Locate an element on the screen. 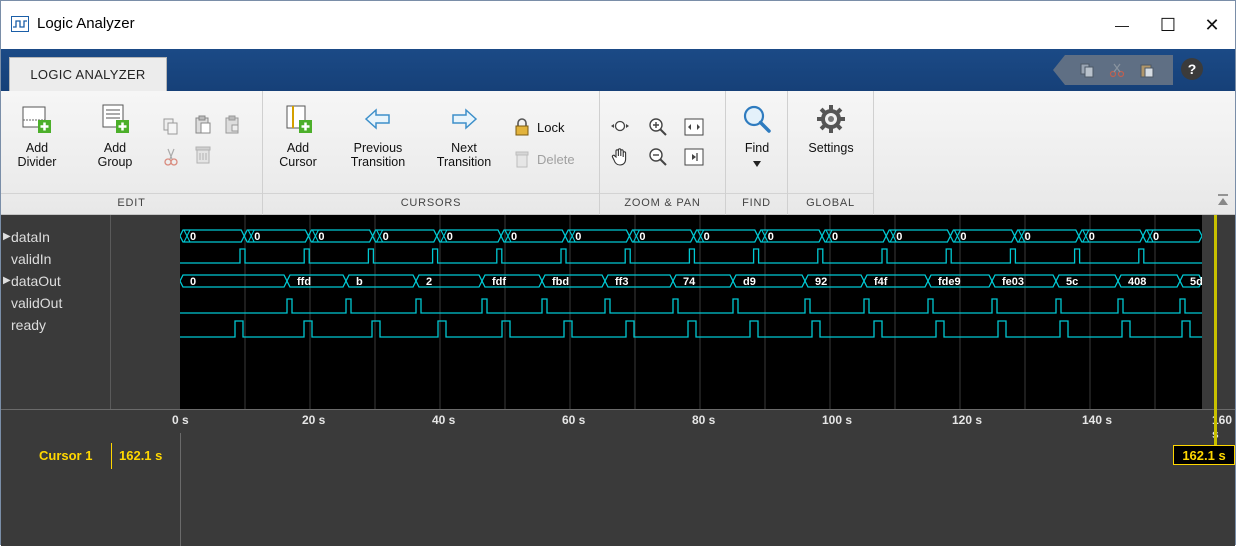  cursor-time-box: 162.1 s is located at coordinates (1204, 455).